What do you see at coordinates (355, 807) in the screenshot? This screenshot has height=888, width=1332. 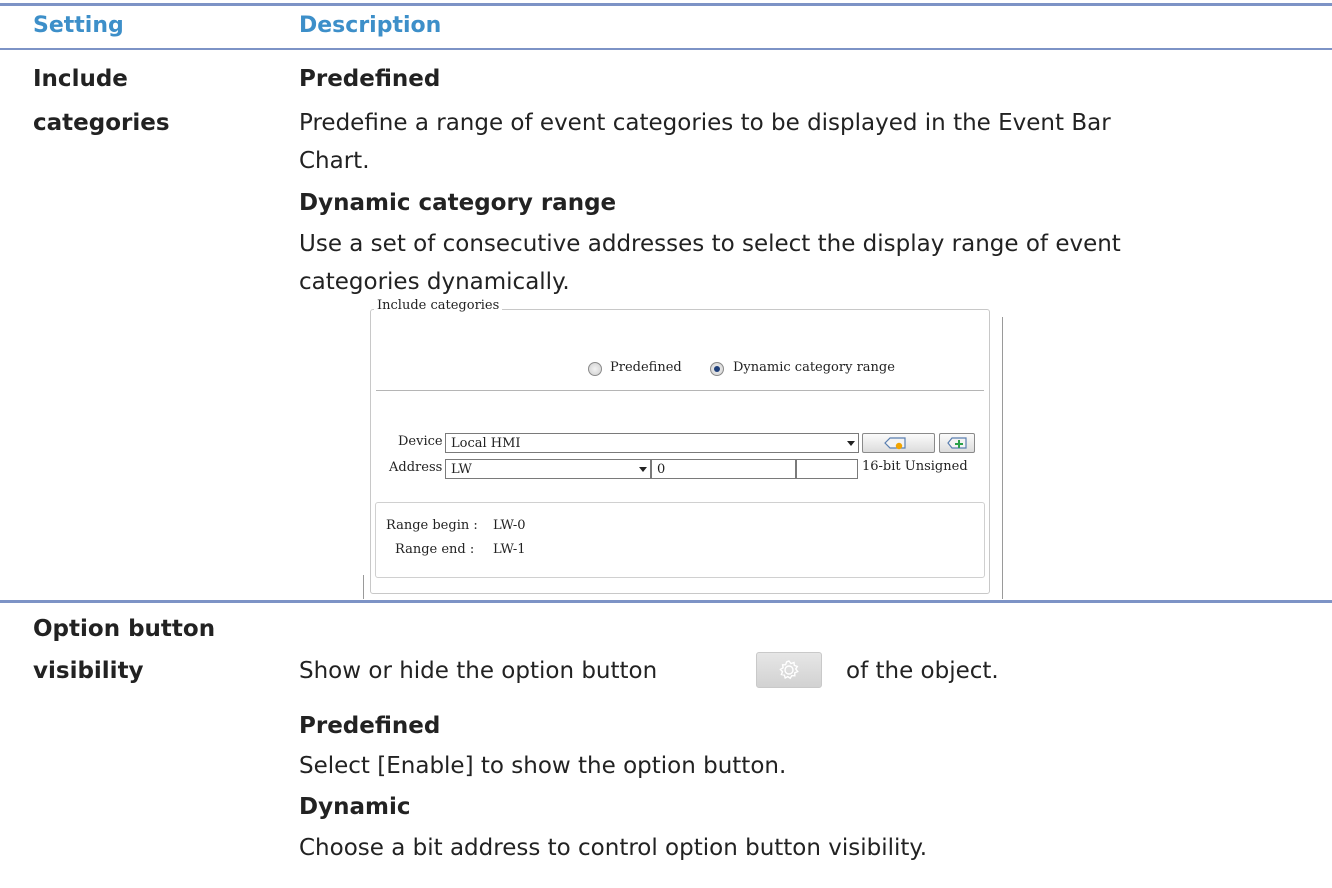 I see `dynamic-heading: Dynamic` at bounding box center [355, 807].